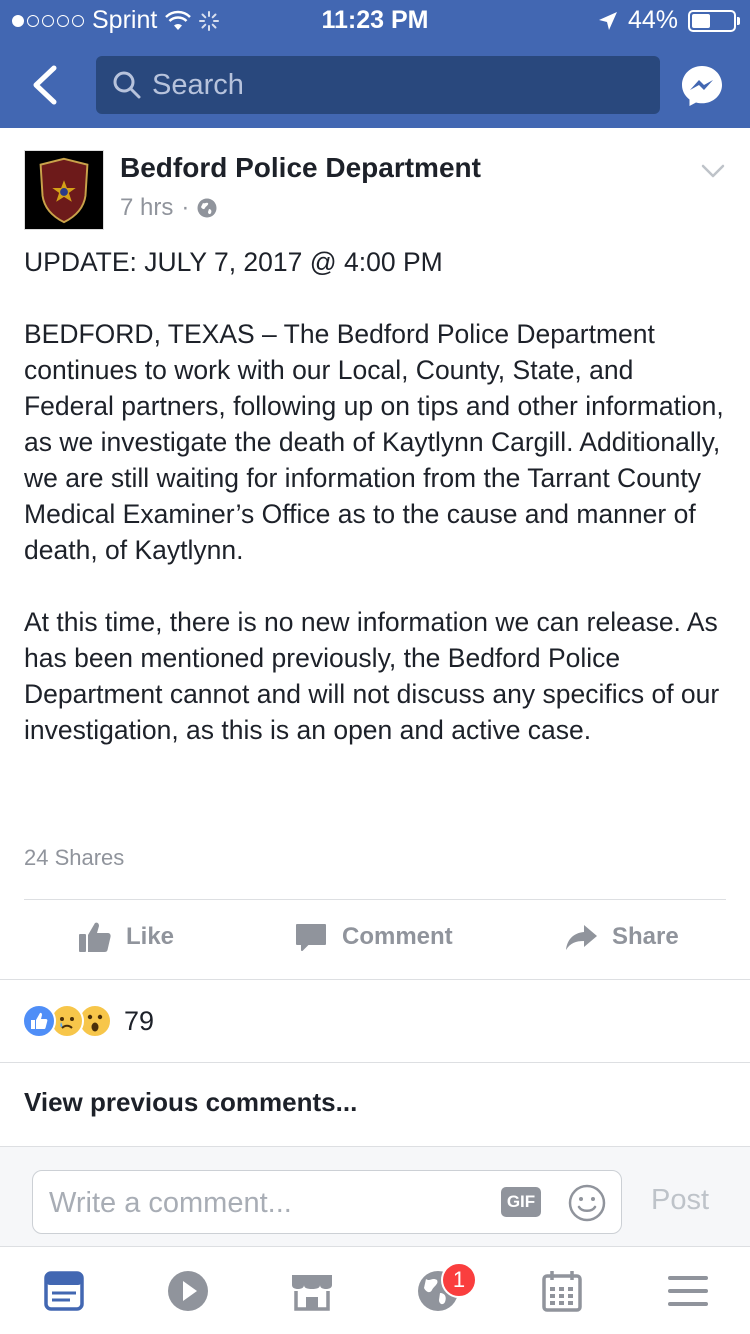  I want to click on search-bar, so click(378, 85).